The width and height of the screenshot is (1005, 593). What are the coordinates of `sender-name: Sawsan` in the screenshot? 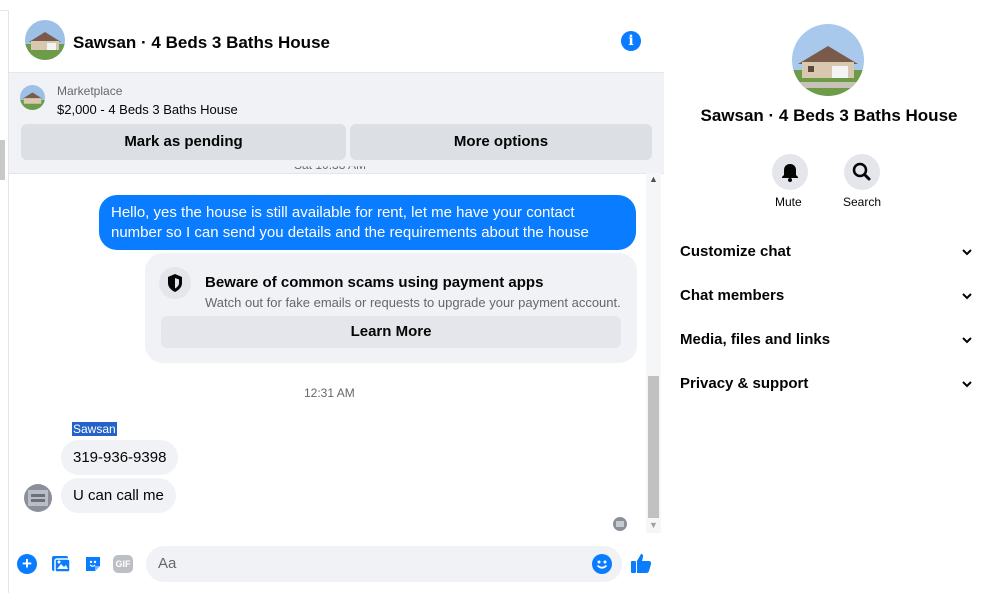 It's located at (94, 429).